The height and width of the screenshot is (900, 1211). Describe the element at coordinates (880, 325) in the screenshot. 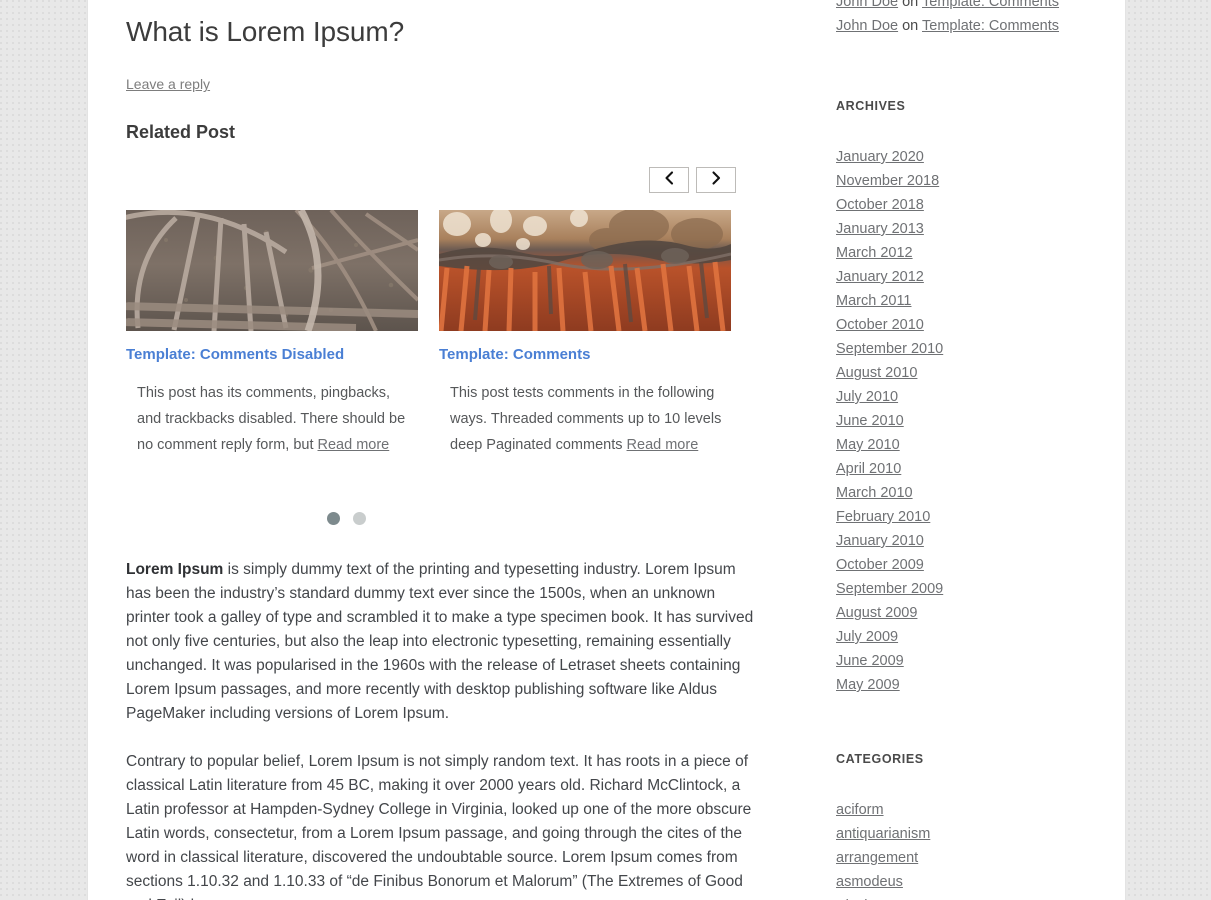

I see `archive-link: October 2010` at that location.